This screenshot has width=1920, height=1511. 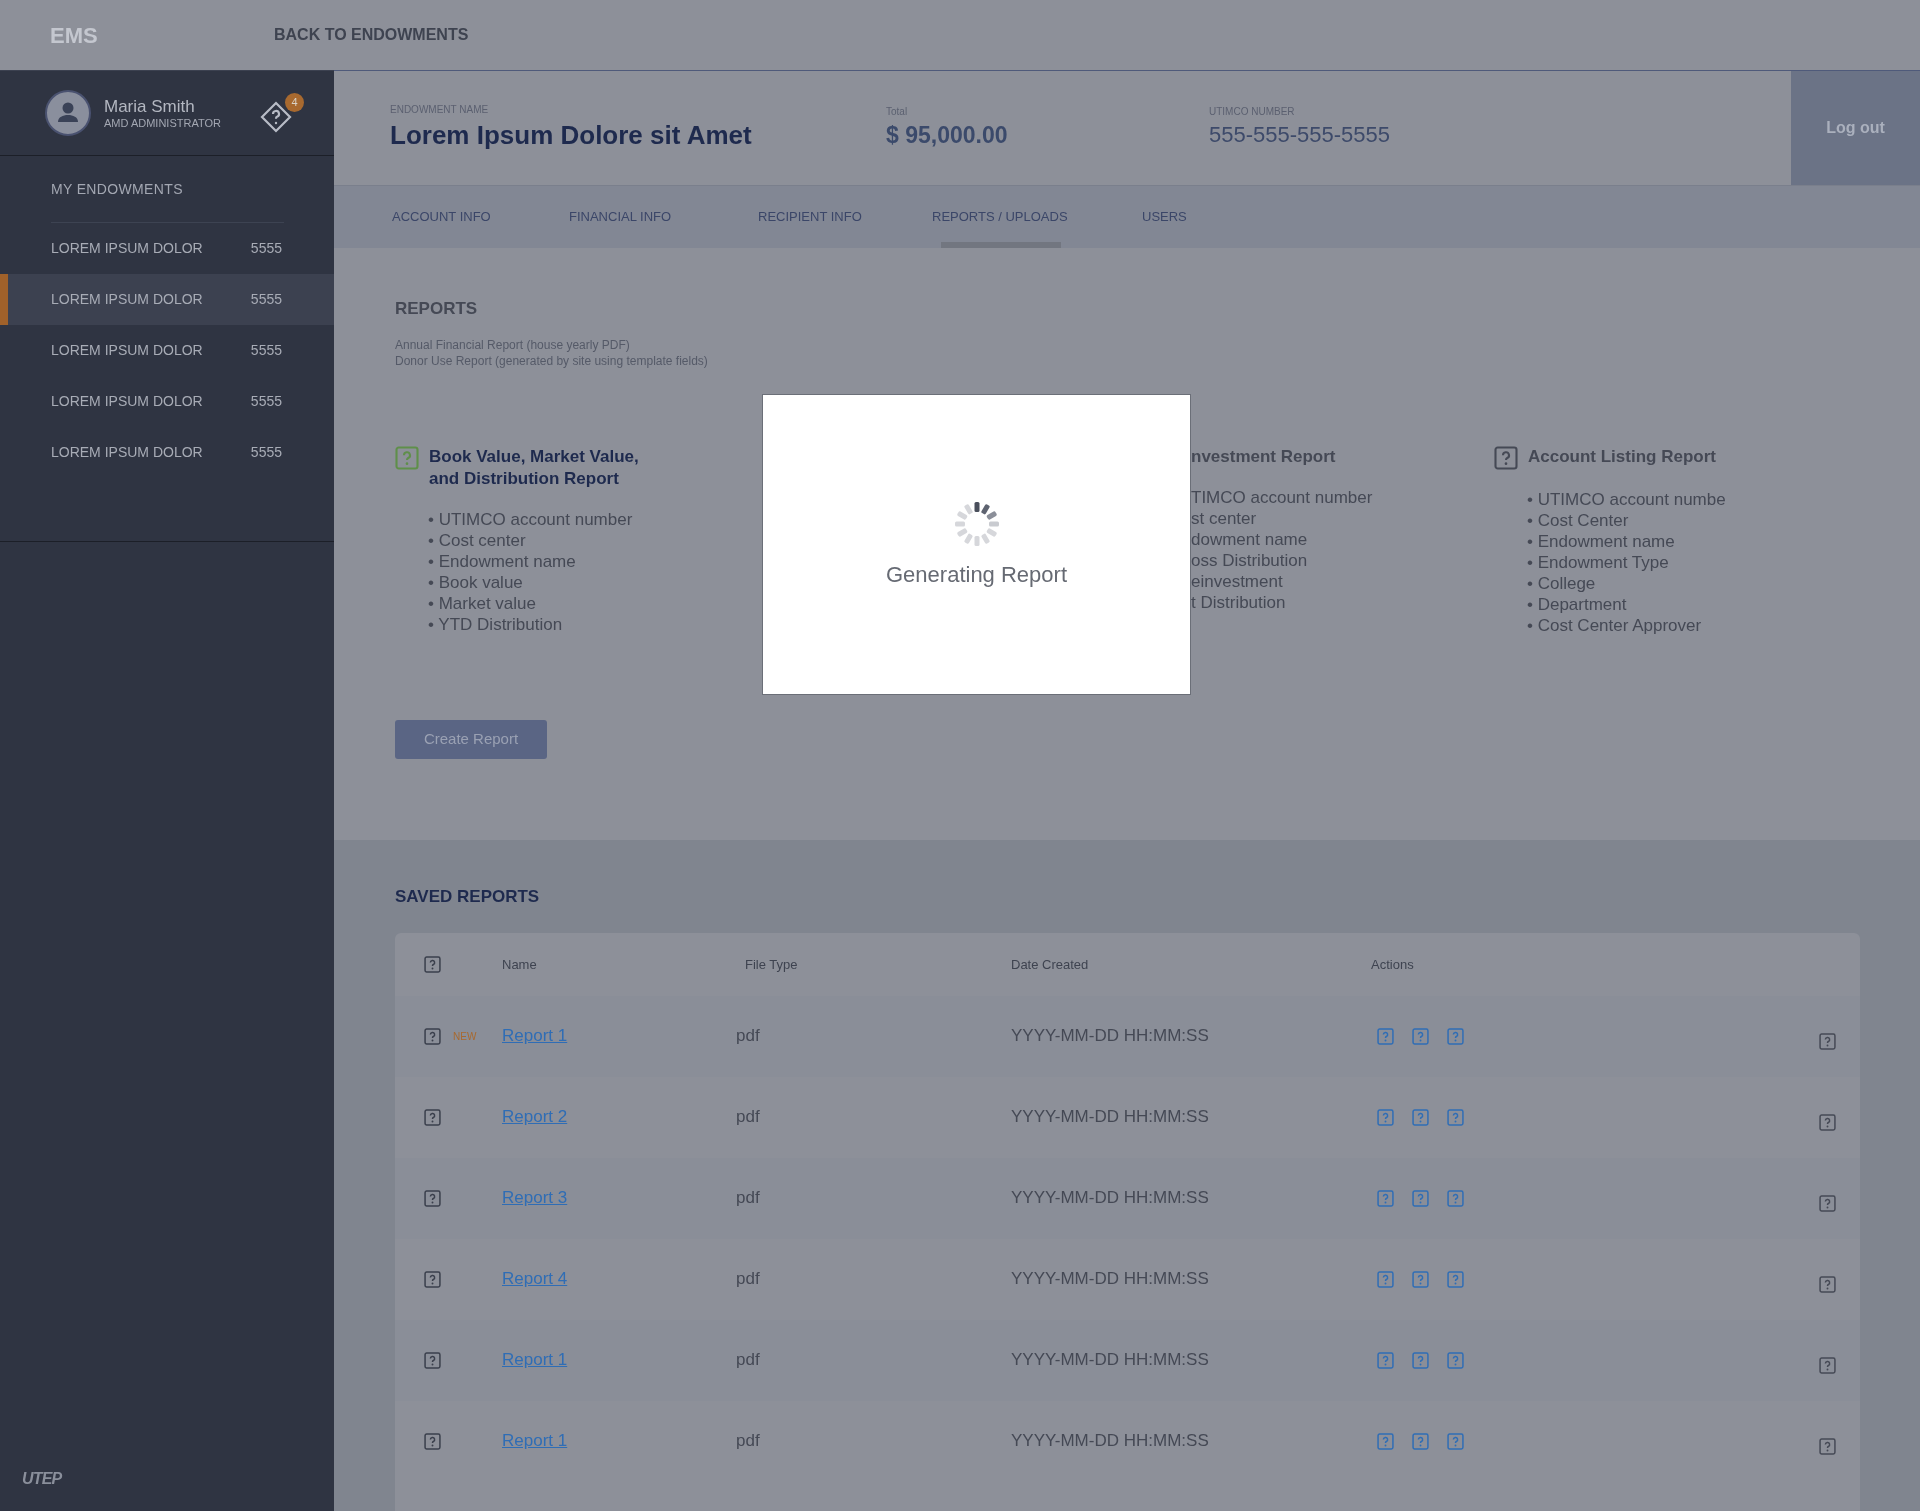 What do you see at coordinates (947, 135) in the screenshot?
I see `field-value: $ 95,000.00` at bounding box center [947, 135].